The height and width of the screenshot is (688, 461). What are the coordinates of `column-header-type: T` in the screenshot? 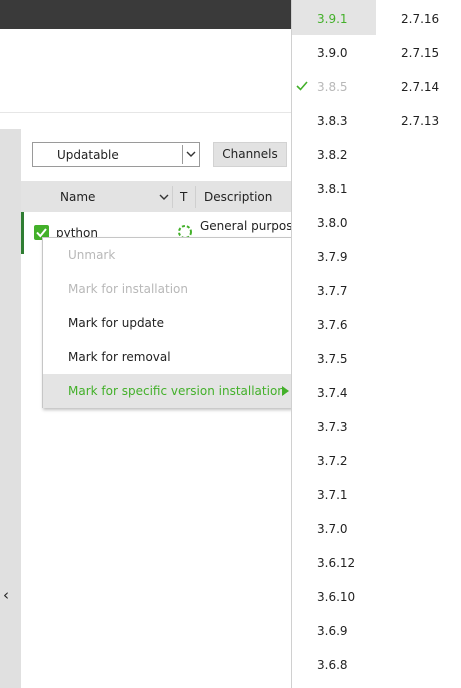 It's located at (183, 197).